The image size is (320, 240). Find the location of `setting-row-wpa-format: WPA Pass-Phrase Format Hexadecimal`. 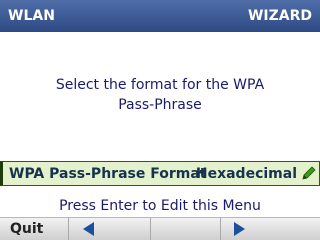

setting-row-wpa-format: WPA Pass-Phrase Format Hexadecimal is located at coordinates (160, 173).